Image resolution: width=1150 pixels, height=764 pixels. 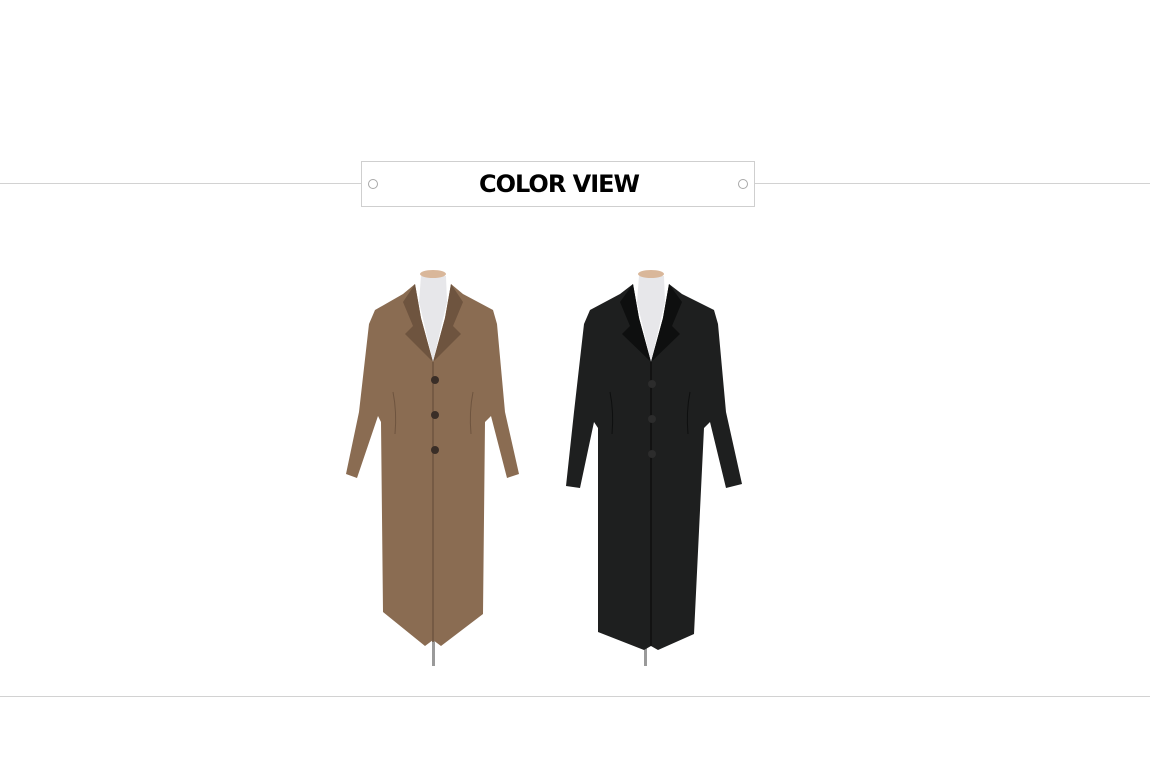 I want to click on ring-decoration-left, so click(x=373, y=184).